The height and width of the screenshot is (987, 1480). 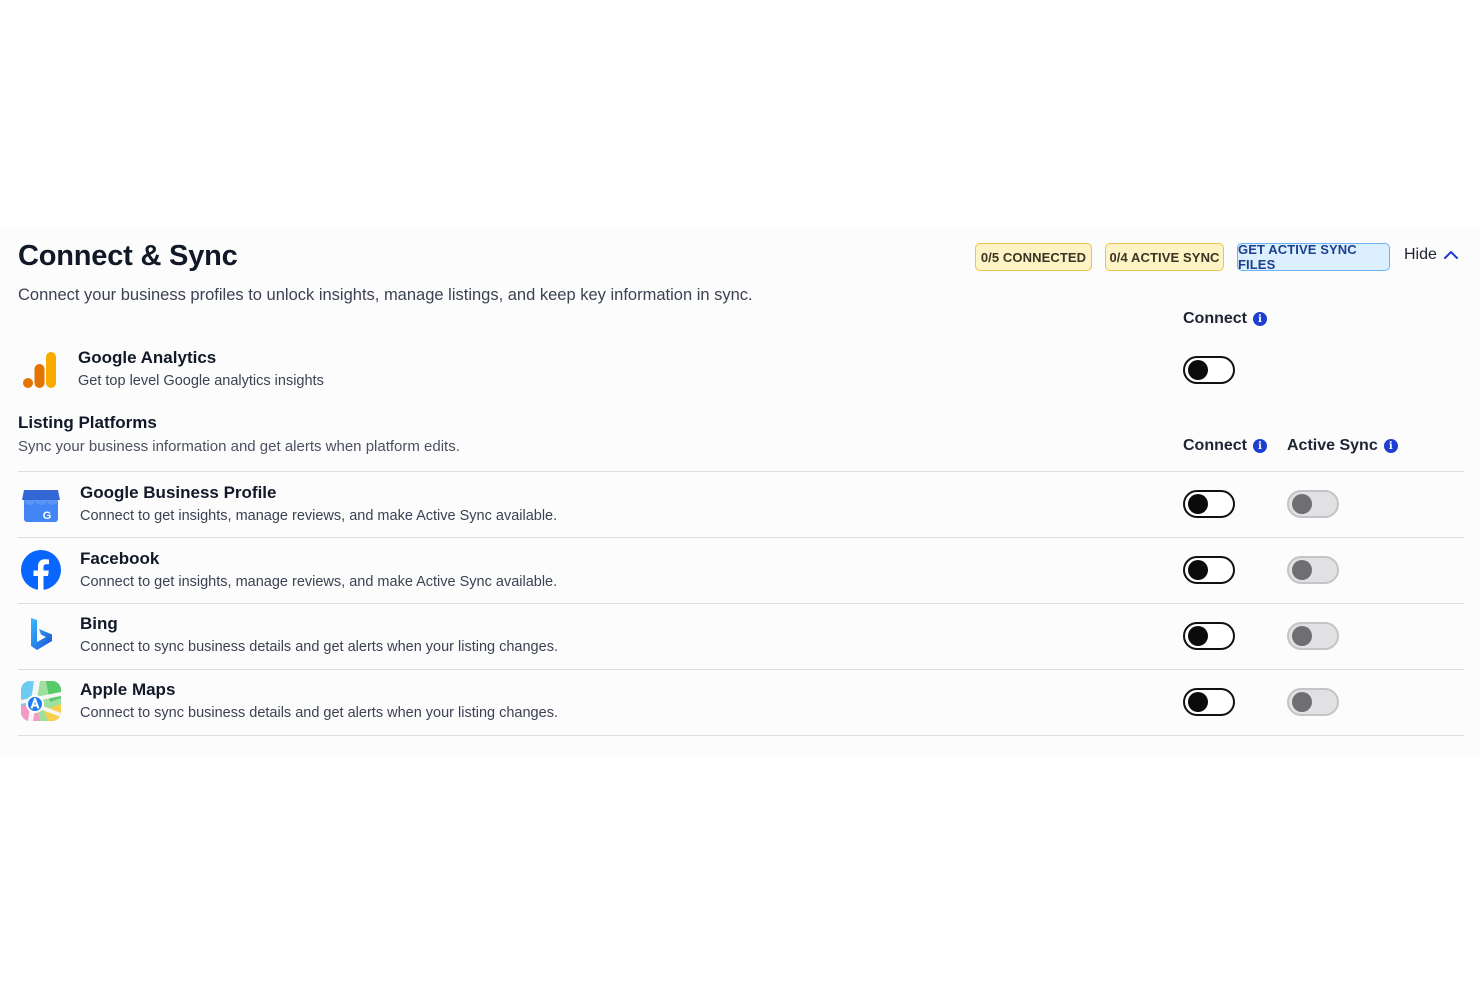 I want to click on apple-maps-connect-toggle, so click(x=1209, y=702).